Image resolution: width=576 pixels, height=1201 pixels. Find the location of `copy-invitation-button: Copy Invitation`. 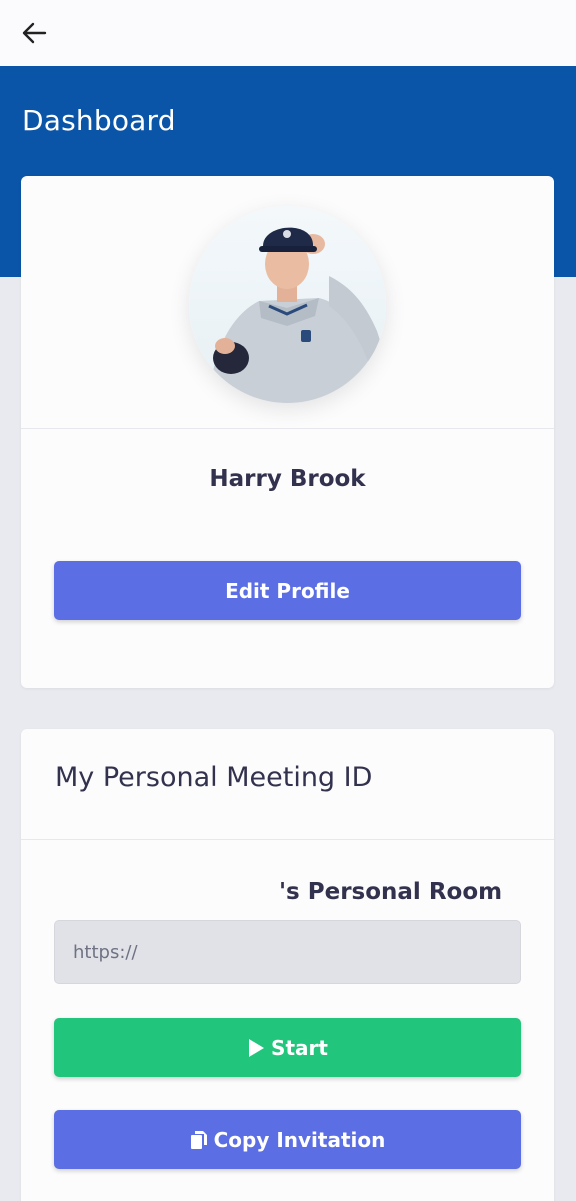

copy-invitation-button: Copy Invitation is located at coordinates (287, 1139).